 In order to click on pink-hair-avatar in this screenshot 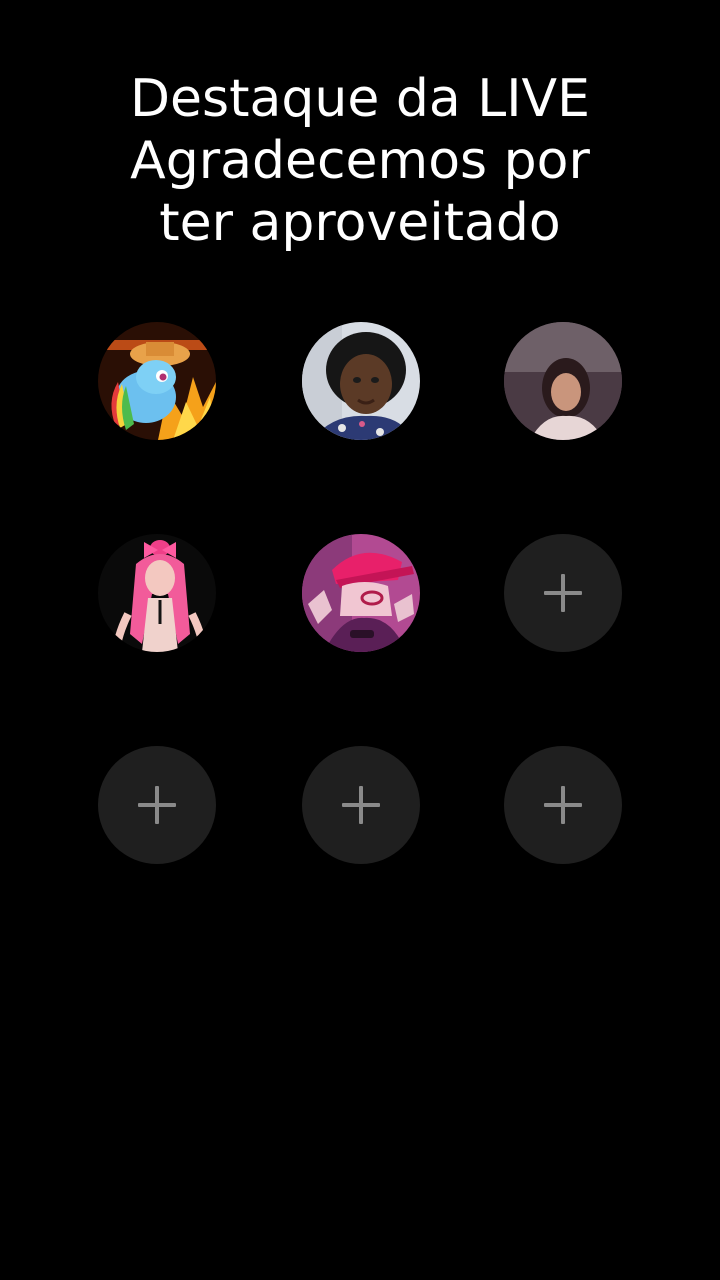, I will do `click(157, 593)`.